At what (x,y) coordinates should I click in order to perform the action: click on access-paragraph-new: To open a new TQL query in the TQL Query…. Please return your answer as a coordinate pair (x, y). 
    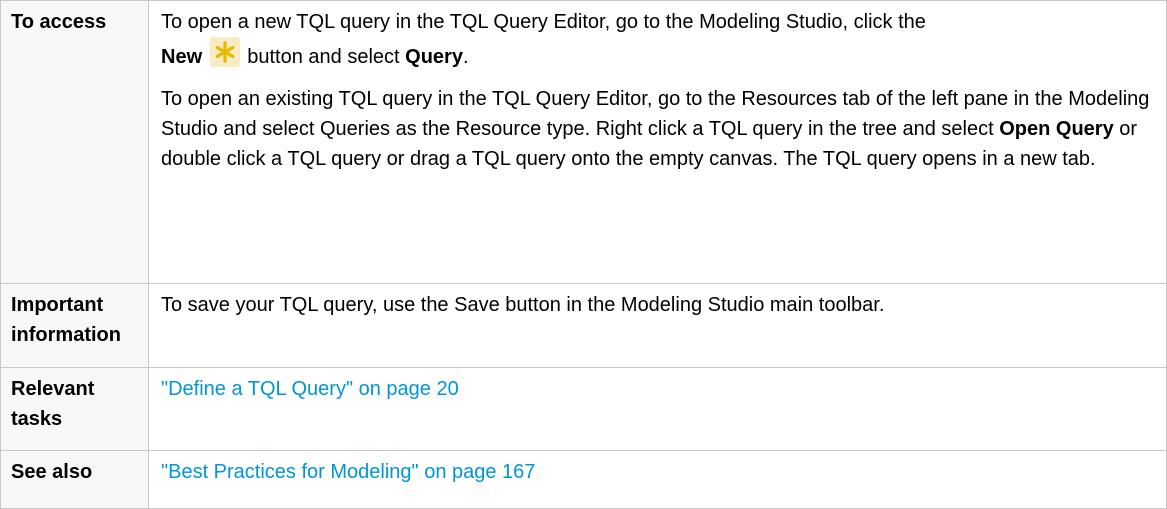
    Looking at the image, I should click on (658, 39).